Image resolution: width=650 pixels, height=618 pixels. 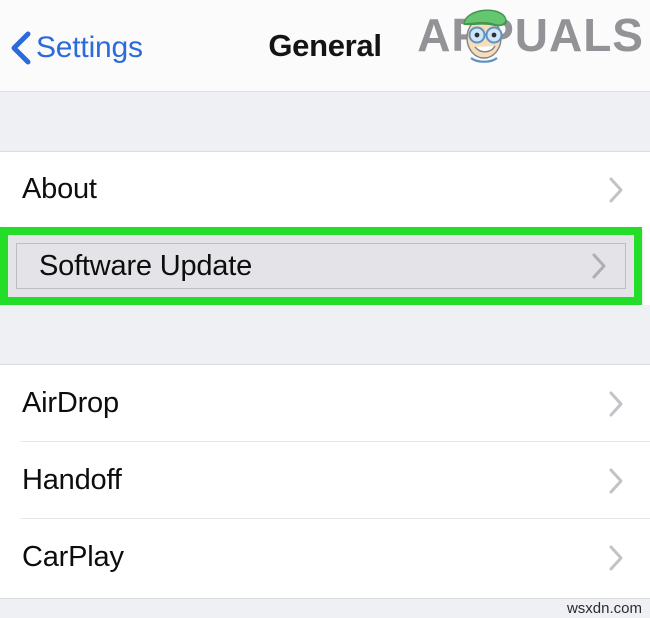 What do you see at coordinates (325, 608) in the screenshot?
I see `footer-bar: wsxdn.com` at bounding box center [325, 608].